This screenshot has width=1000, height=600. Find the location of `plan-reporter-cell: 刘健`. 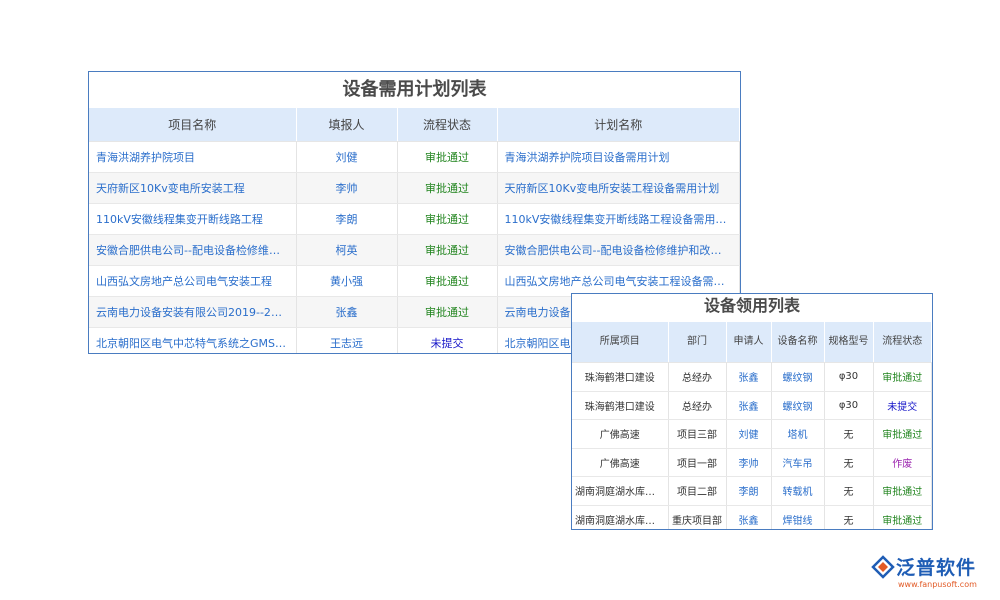

plan-reporter-cell: 刘健 is located at coordinates (347, 157).